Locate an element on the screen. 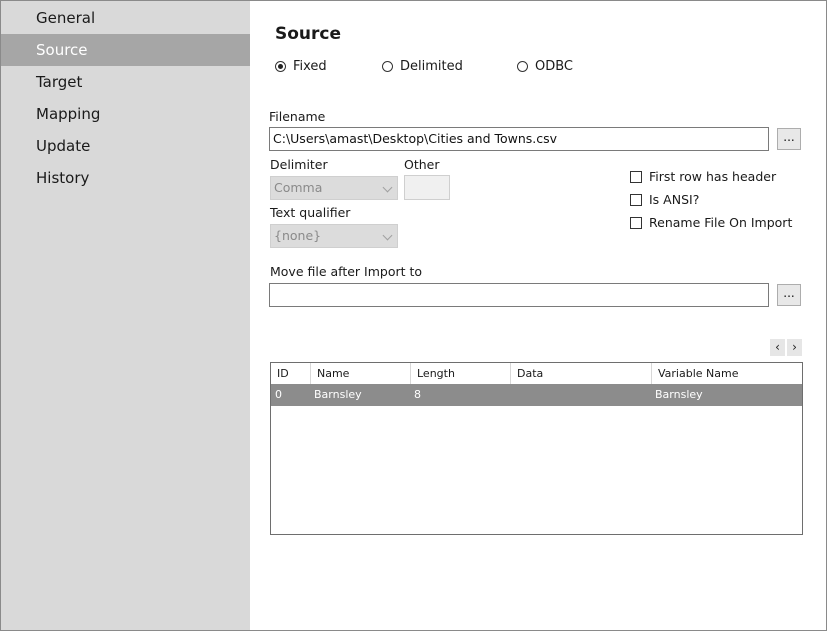  radio-delimited: Delimited is located at coordinates (422, 66).